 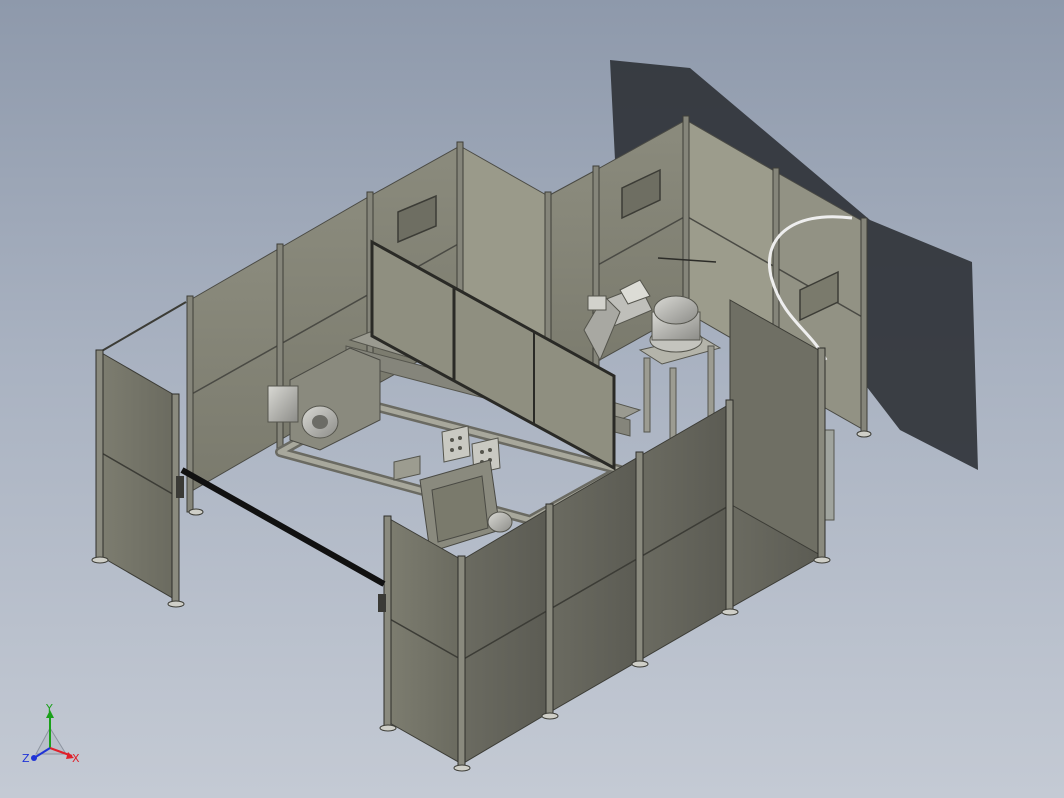 I want to click on x-axis-label: X, so click(x=76, y=758).